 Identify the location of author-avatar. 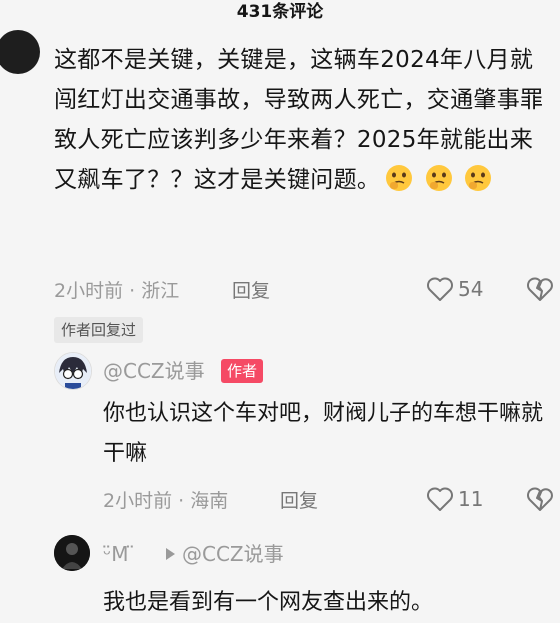
(73, 371).